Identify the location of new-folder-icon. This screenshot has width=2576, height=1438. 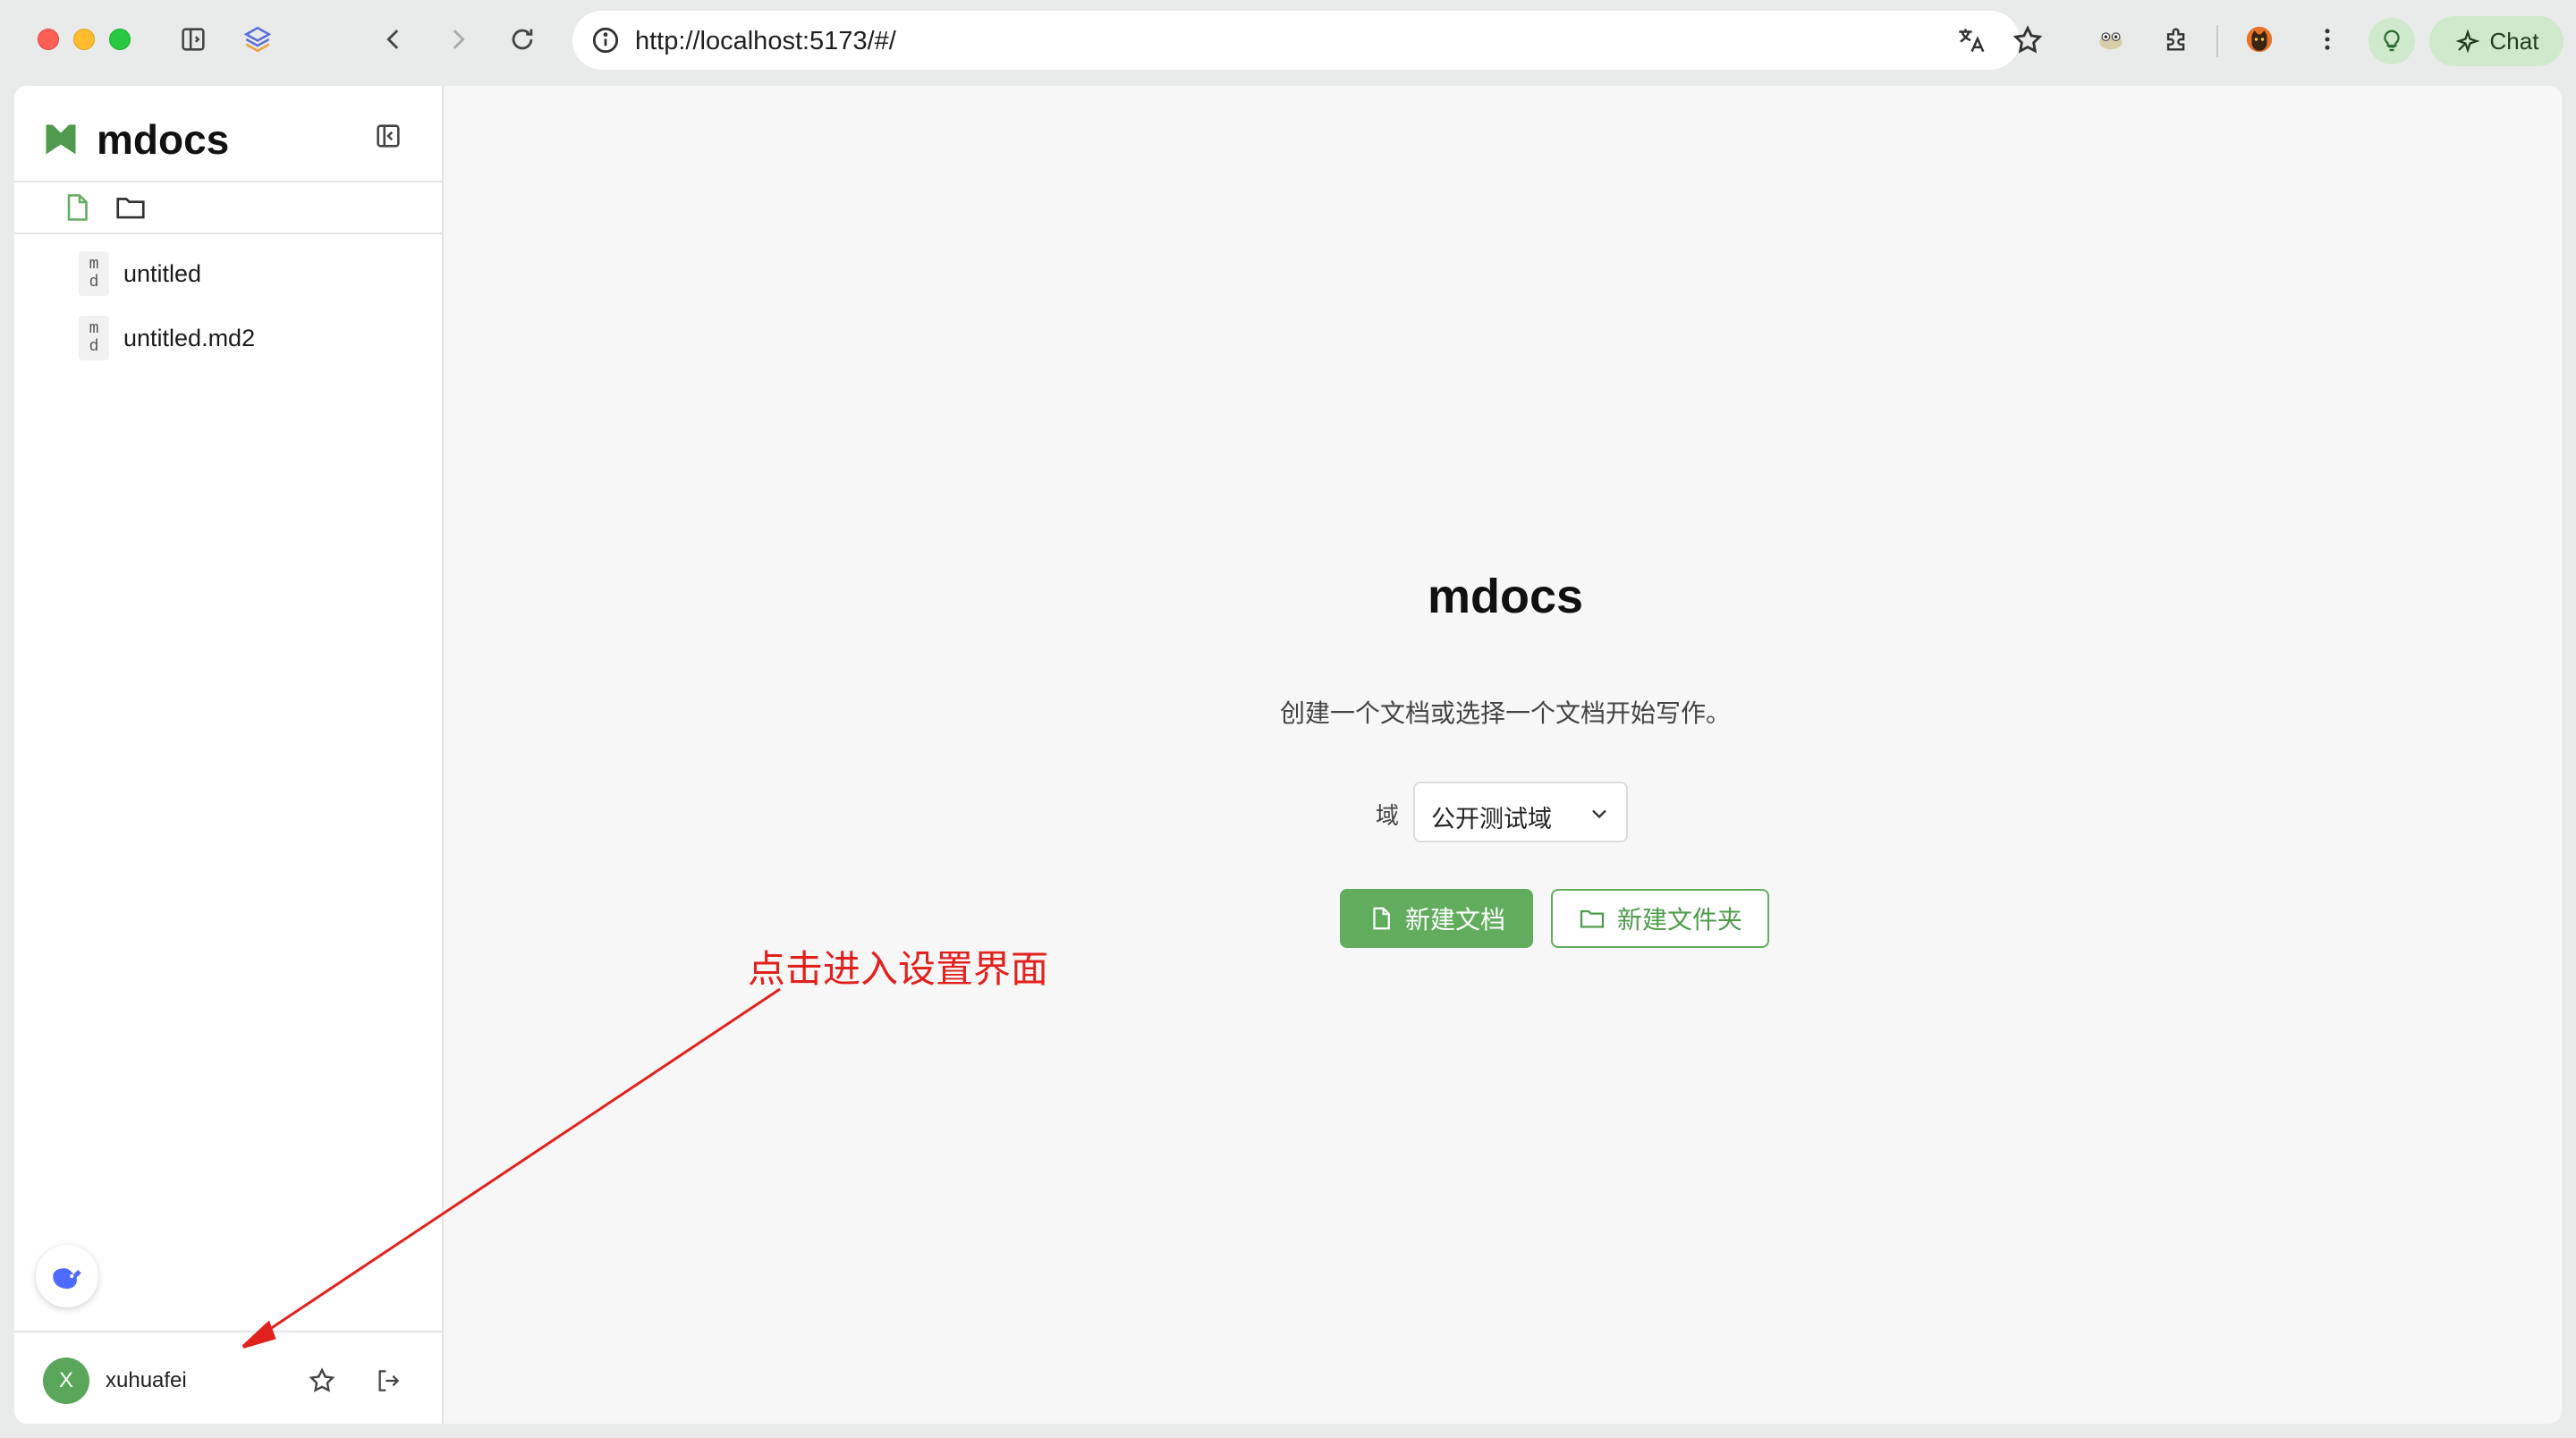
(130, 207).